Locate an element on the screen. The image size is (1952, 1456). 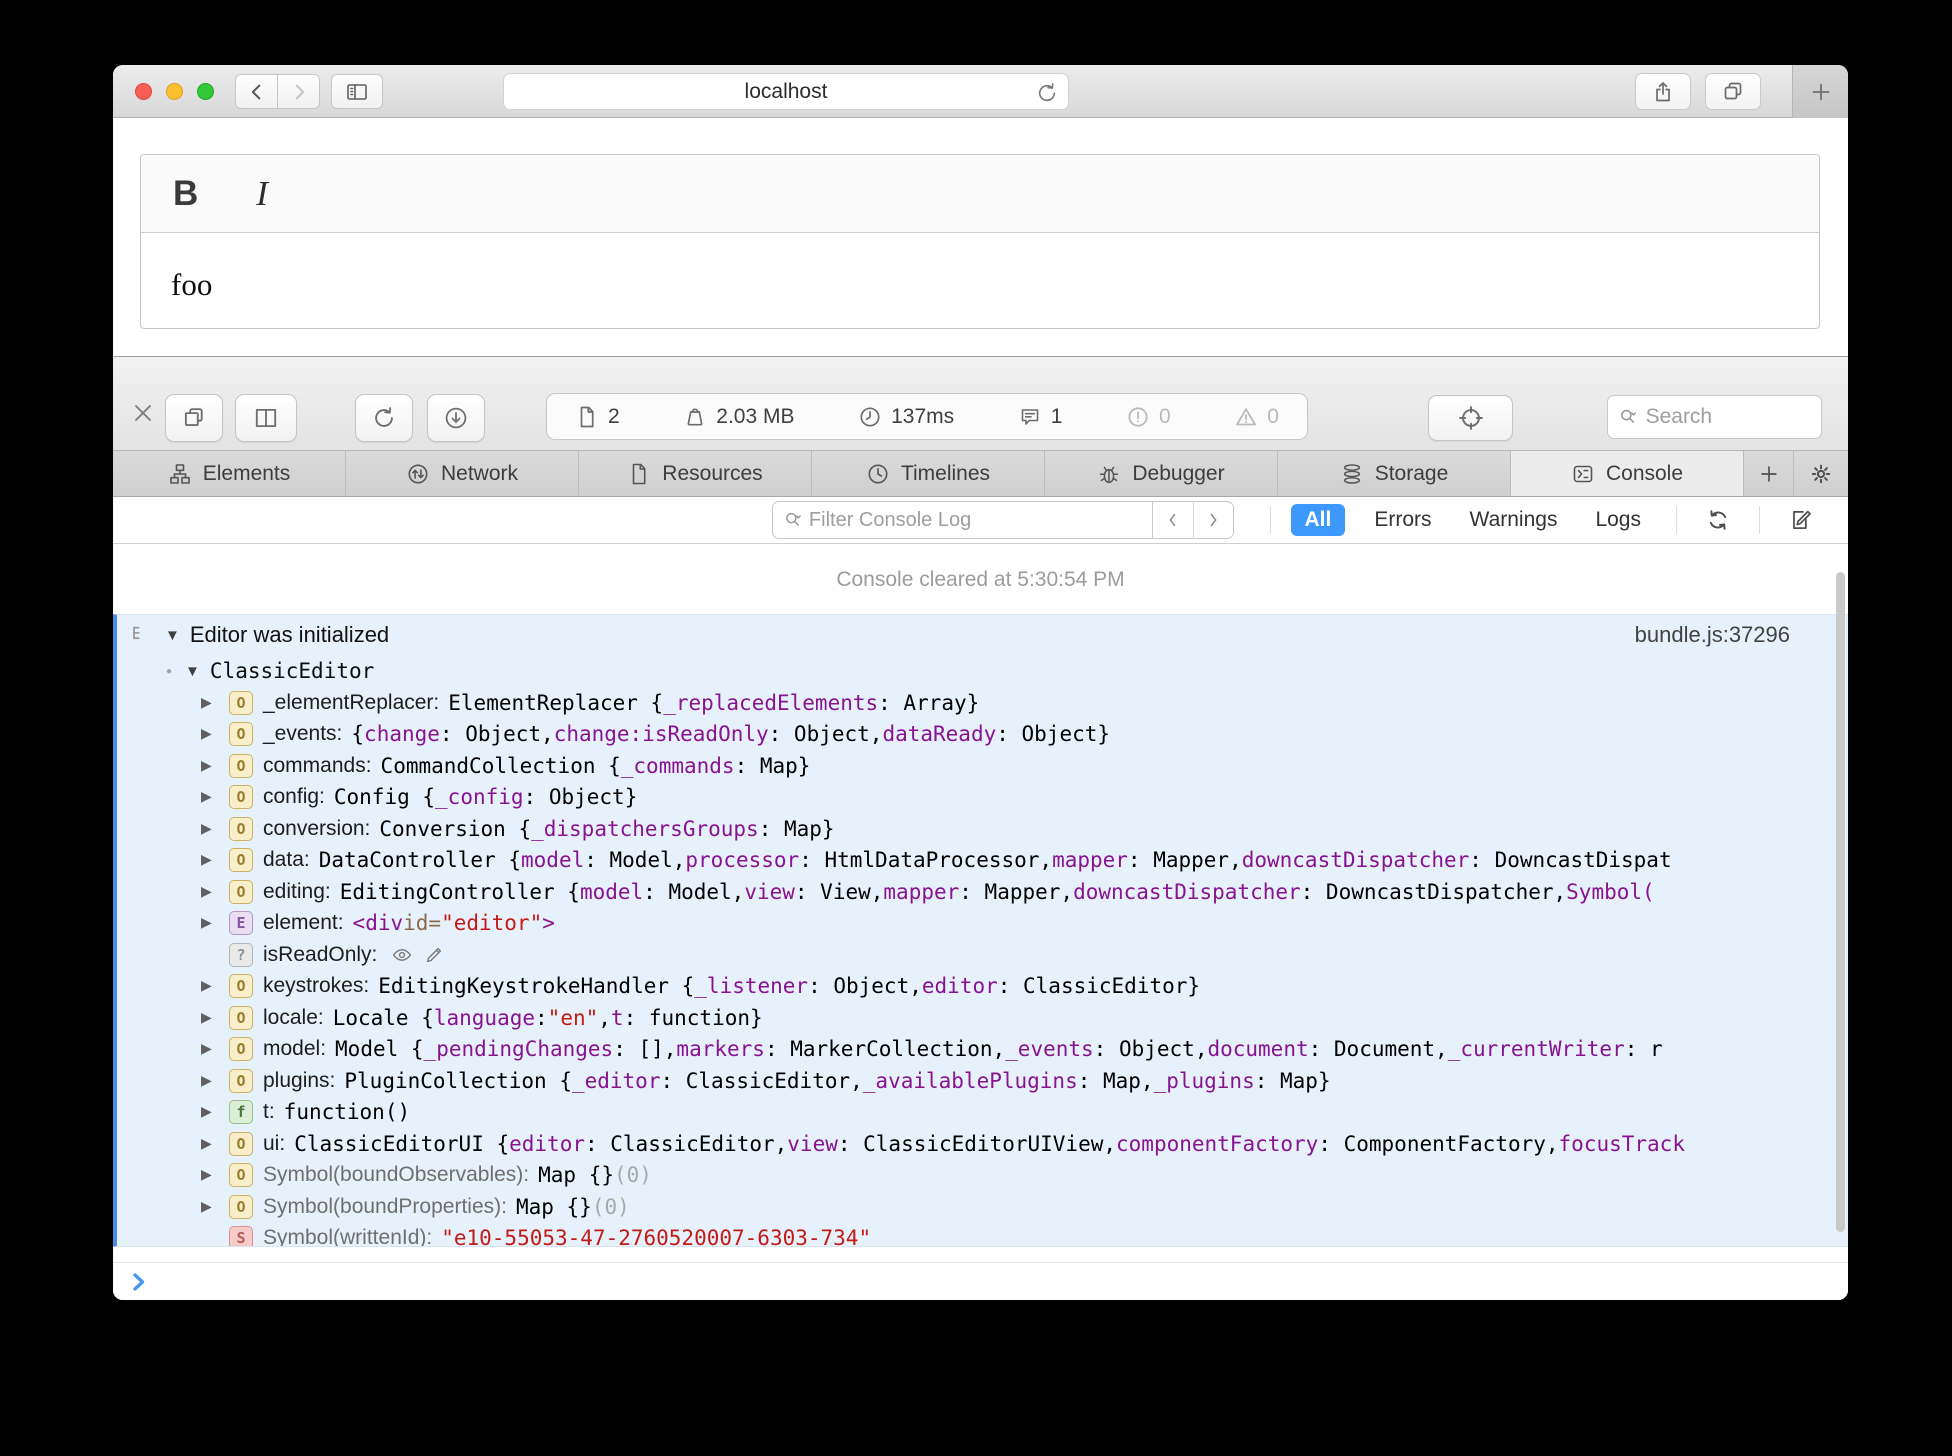
property-name: config: is located at coordinates (294, 797).